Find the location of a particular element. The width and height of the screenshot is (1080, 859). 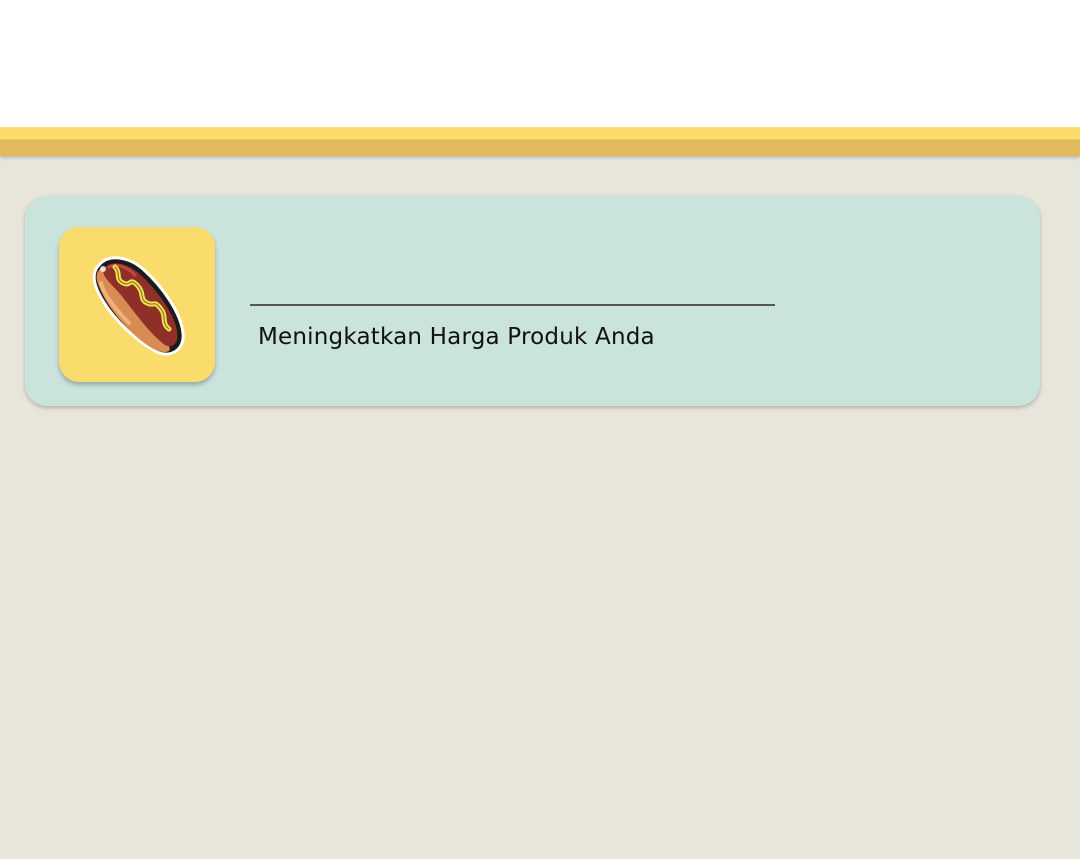

hotdog-icon is located at coordinates (138, 306).